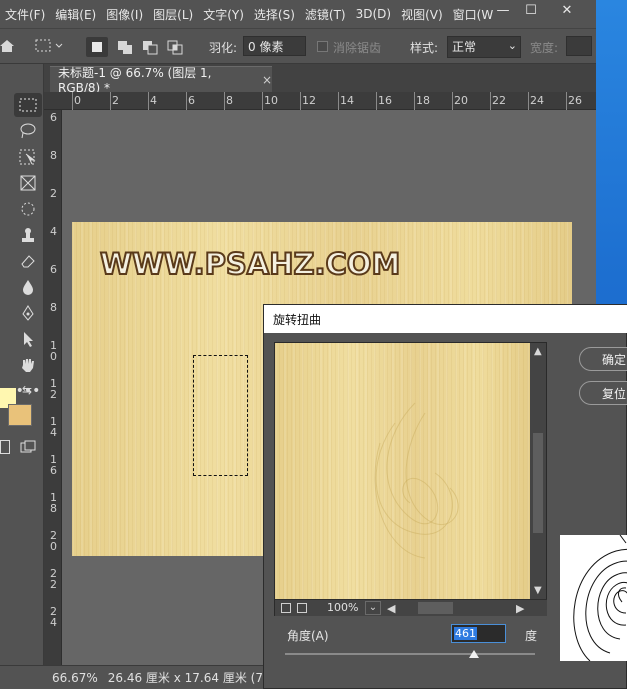 The height and width of the screenshot is (689, 627). I want to click on dialog-title-bar: 旋转扭曲, so click(445, 319).